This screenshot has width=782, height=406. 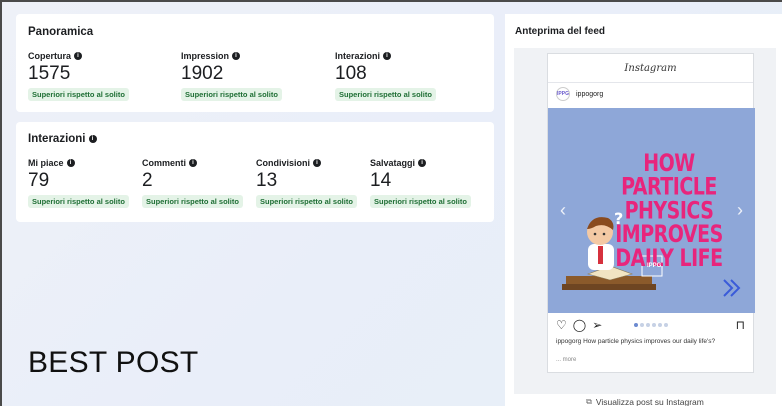 I want to click on comment-icon: ◯, so click(x=579, y=325).